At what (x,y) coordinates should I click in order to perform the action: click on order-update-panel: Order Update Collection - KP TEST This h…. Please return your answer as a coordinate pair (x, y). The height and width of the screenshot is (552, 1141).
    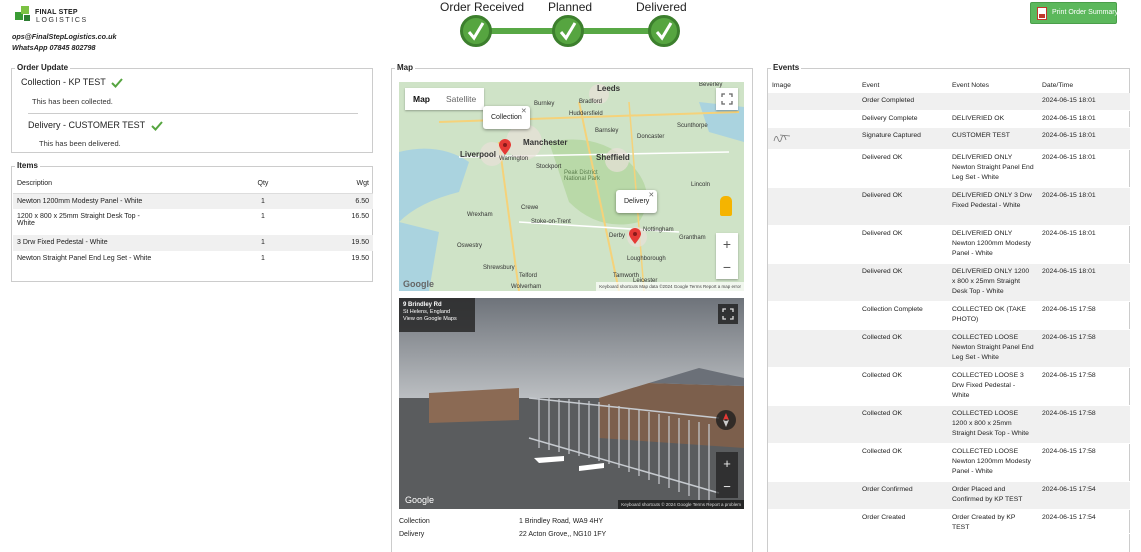
    Looking at the image, I should click on (192, 108).